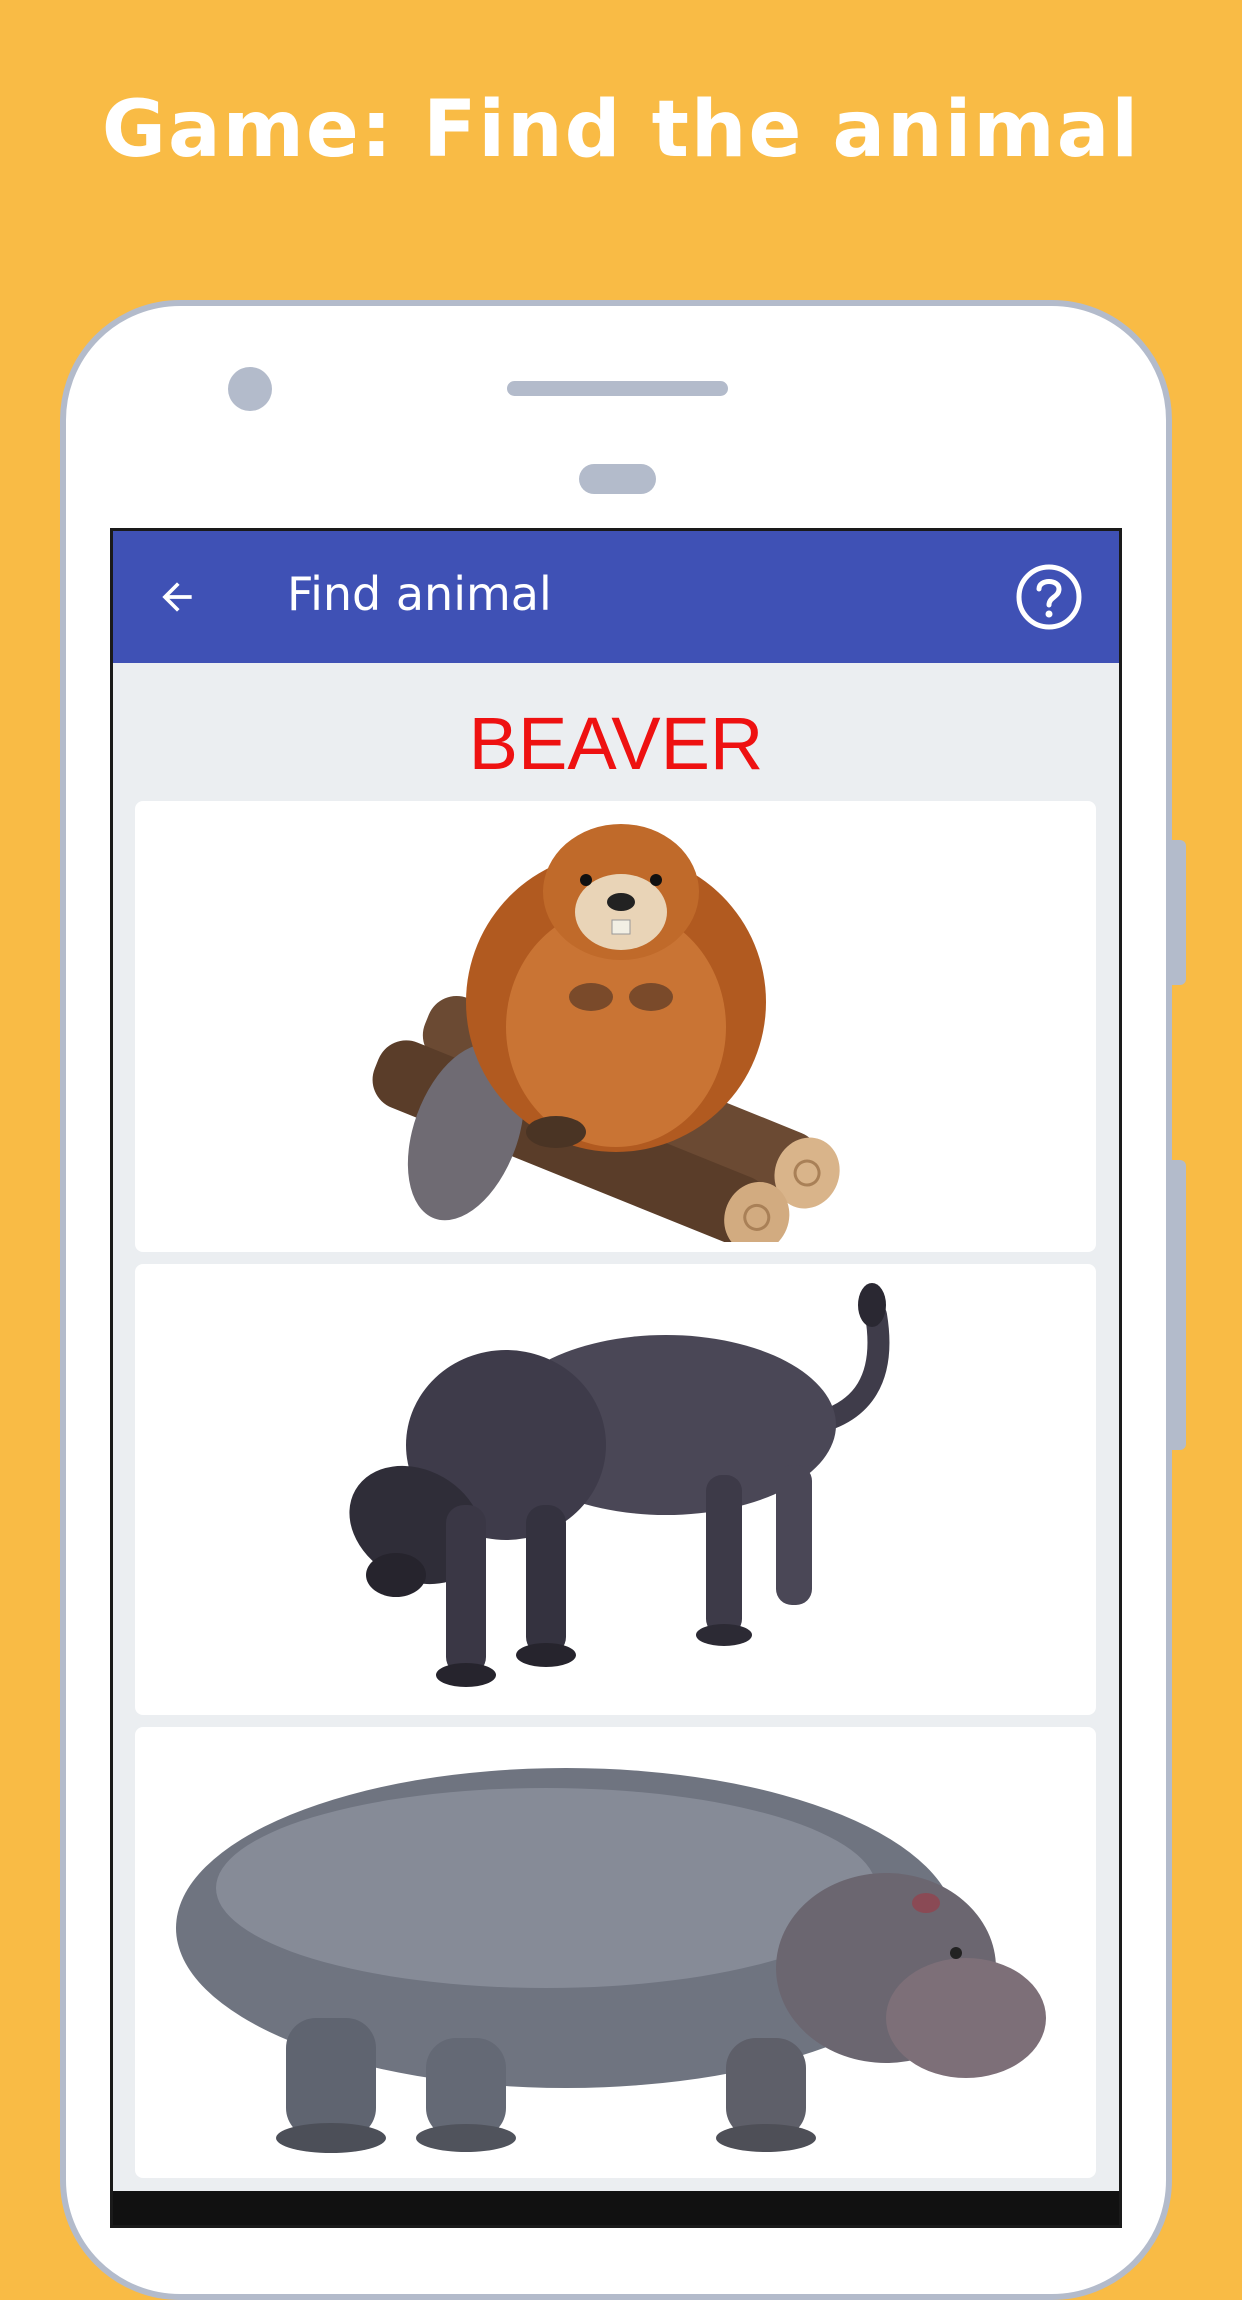 The height and width of the screenshot is (2300, 1242). Describe the element at coordinates (616, 2208) in the screenshot. I see `navigation-bar` at that location.